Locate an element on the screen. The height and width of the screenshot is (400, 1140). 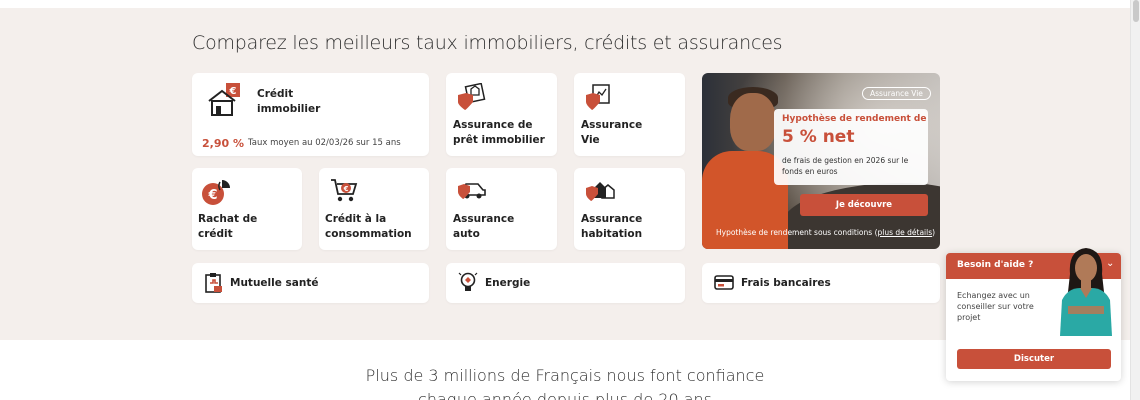
house-euro-icon: € is located at coordinates (224, 103).